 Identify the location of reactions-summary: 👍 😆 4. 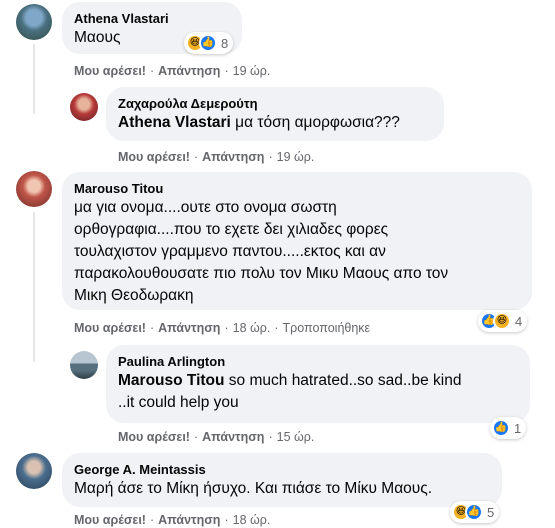
(503, 321).